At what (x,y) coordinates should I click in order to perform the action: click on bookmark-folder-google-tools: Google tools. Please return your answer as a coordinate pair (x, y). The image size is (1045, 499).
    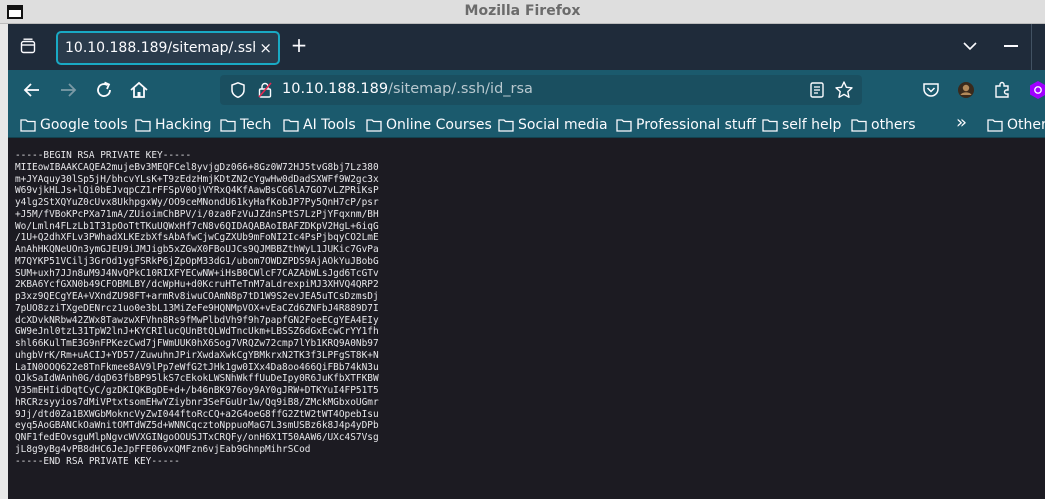
    Looking at the image, I should click on (74, 125).